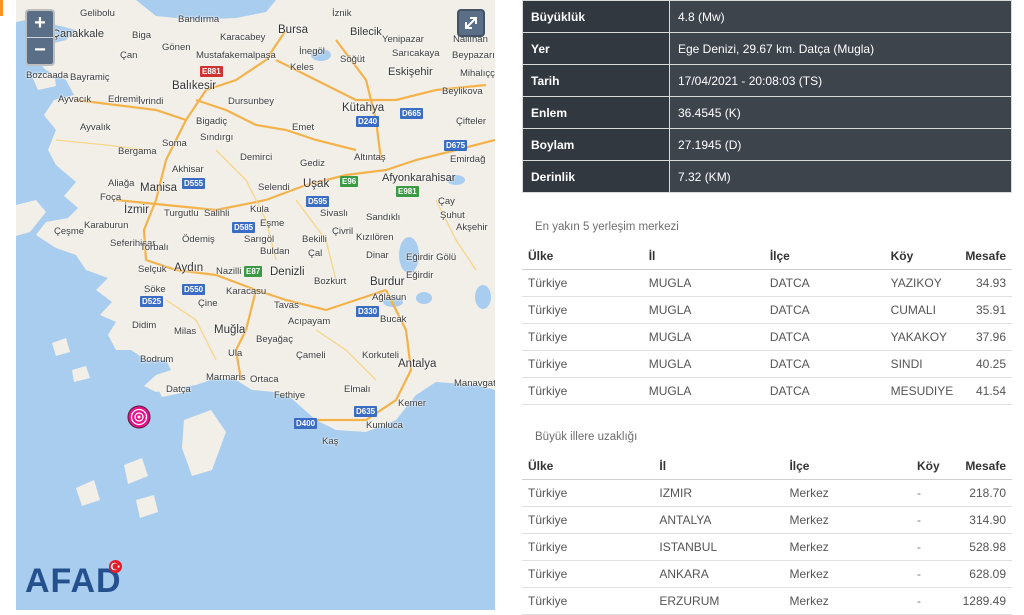 Image resolution: width=1024 pixels, height=615 pixels. I want to click on map-label: İvrindi, so click(151, 101).